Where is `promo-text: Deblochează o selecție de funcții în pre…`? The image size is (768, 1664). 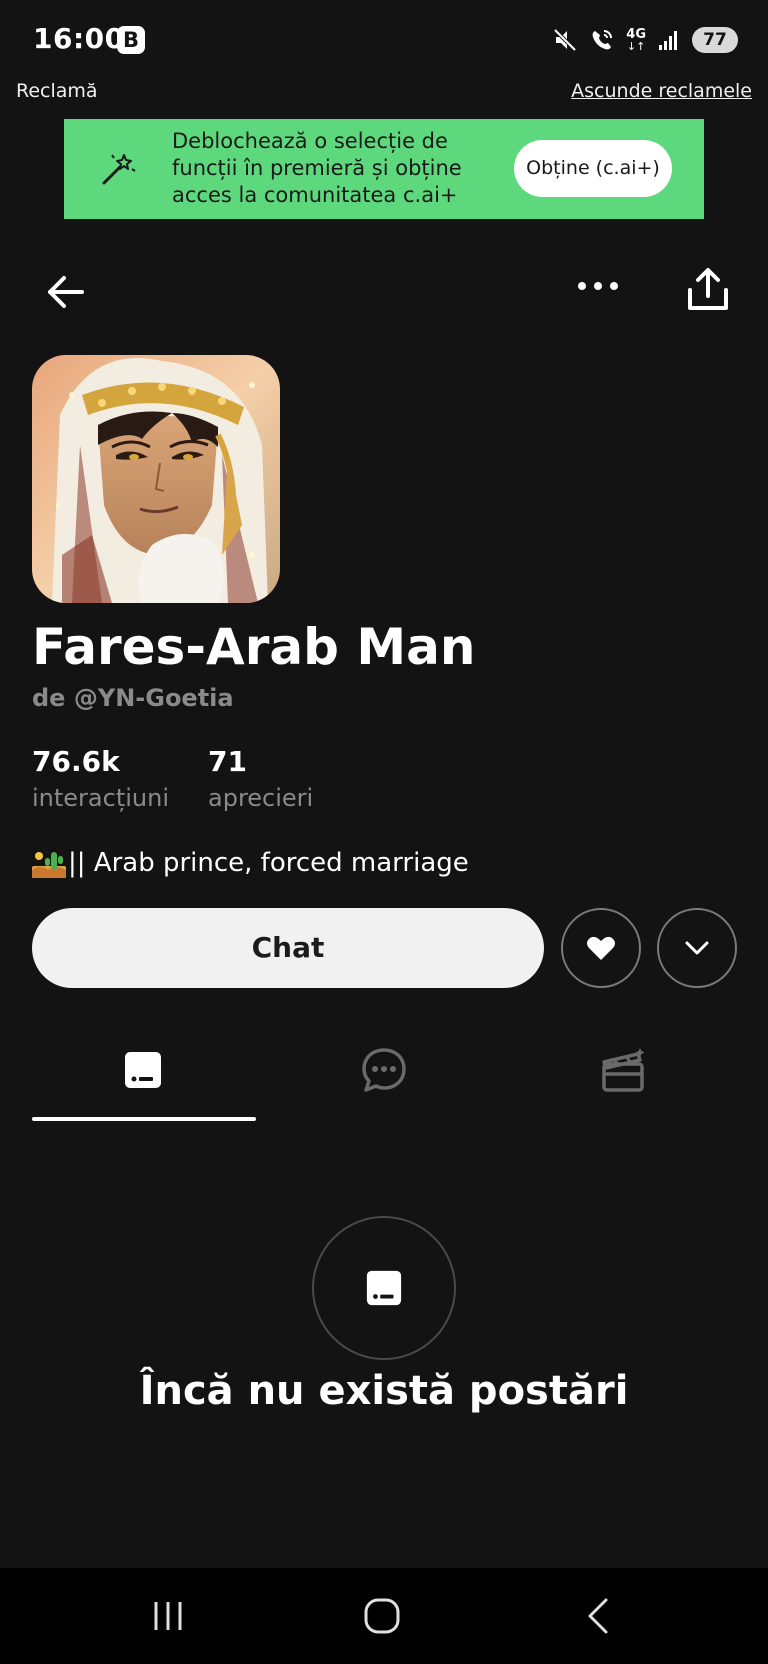
promo-text: Deblochează o selecție de funcții în pre… is located at coordinates (317, 168).